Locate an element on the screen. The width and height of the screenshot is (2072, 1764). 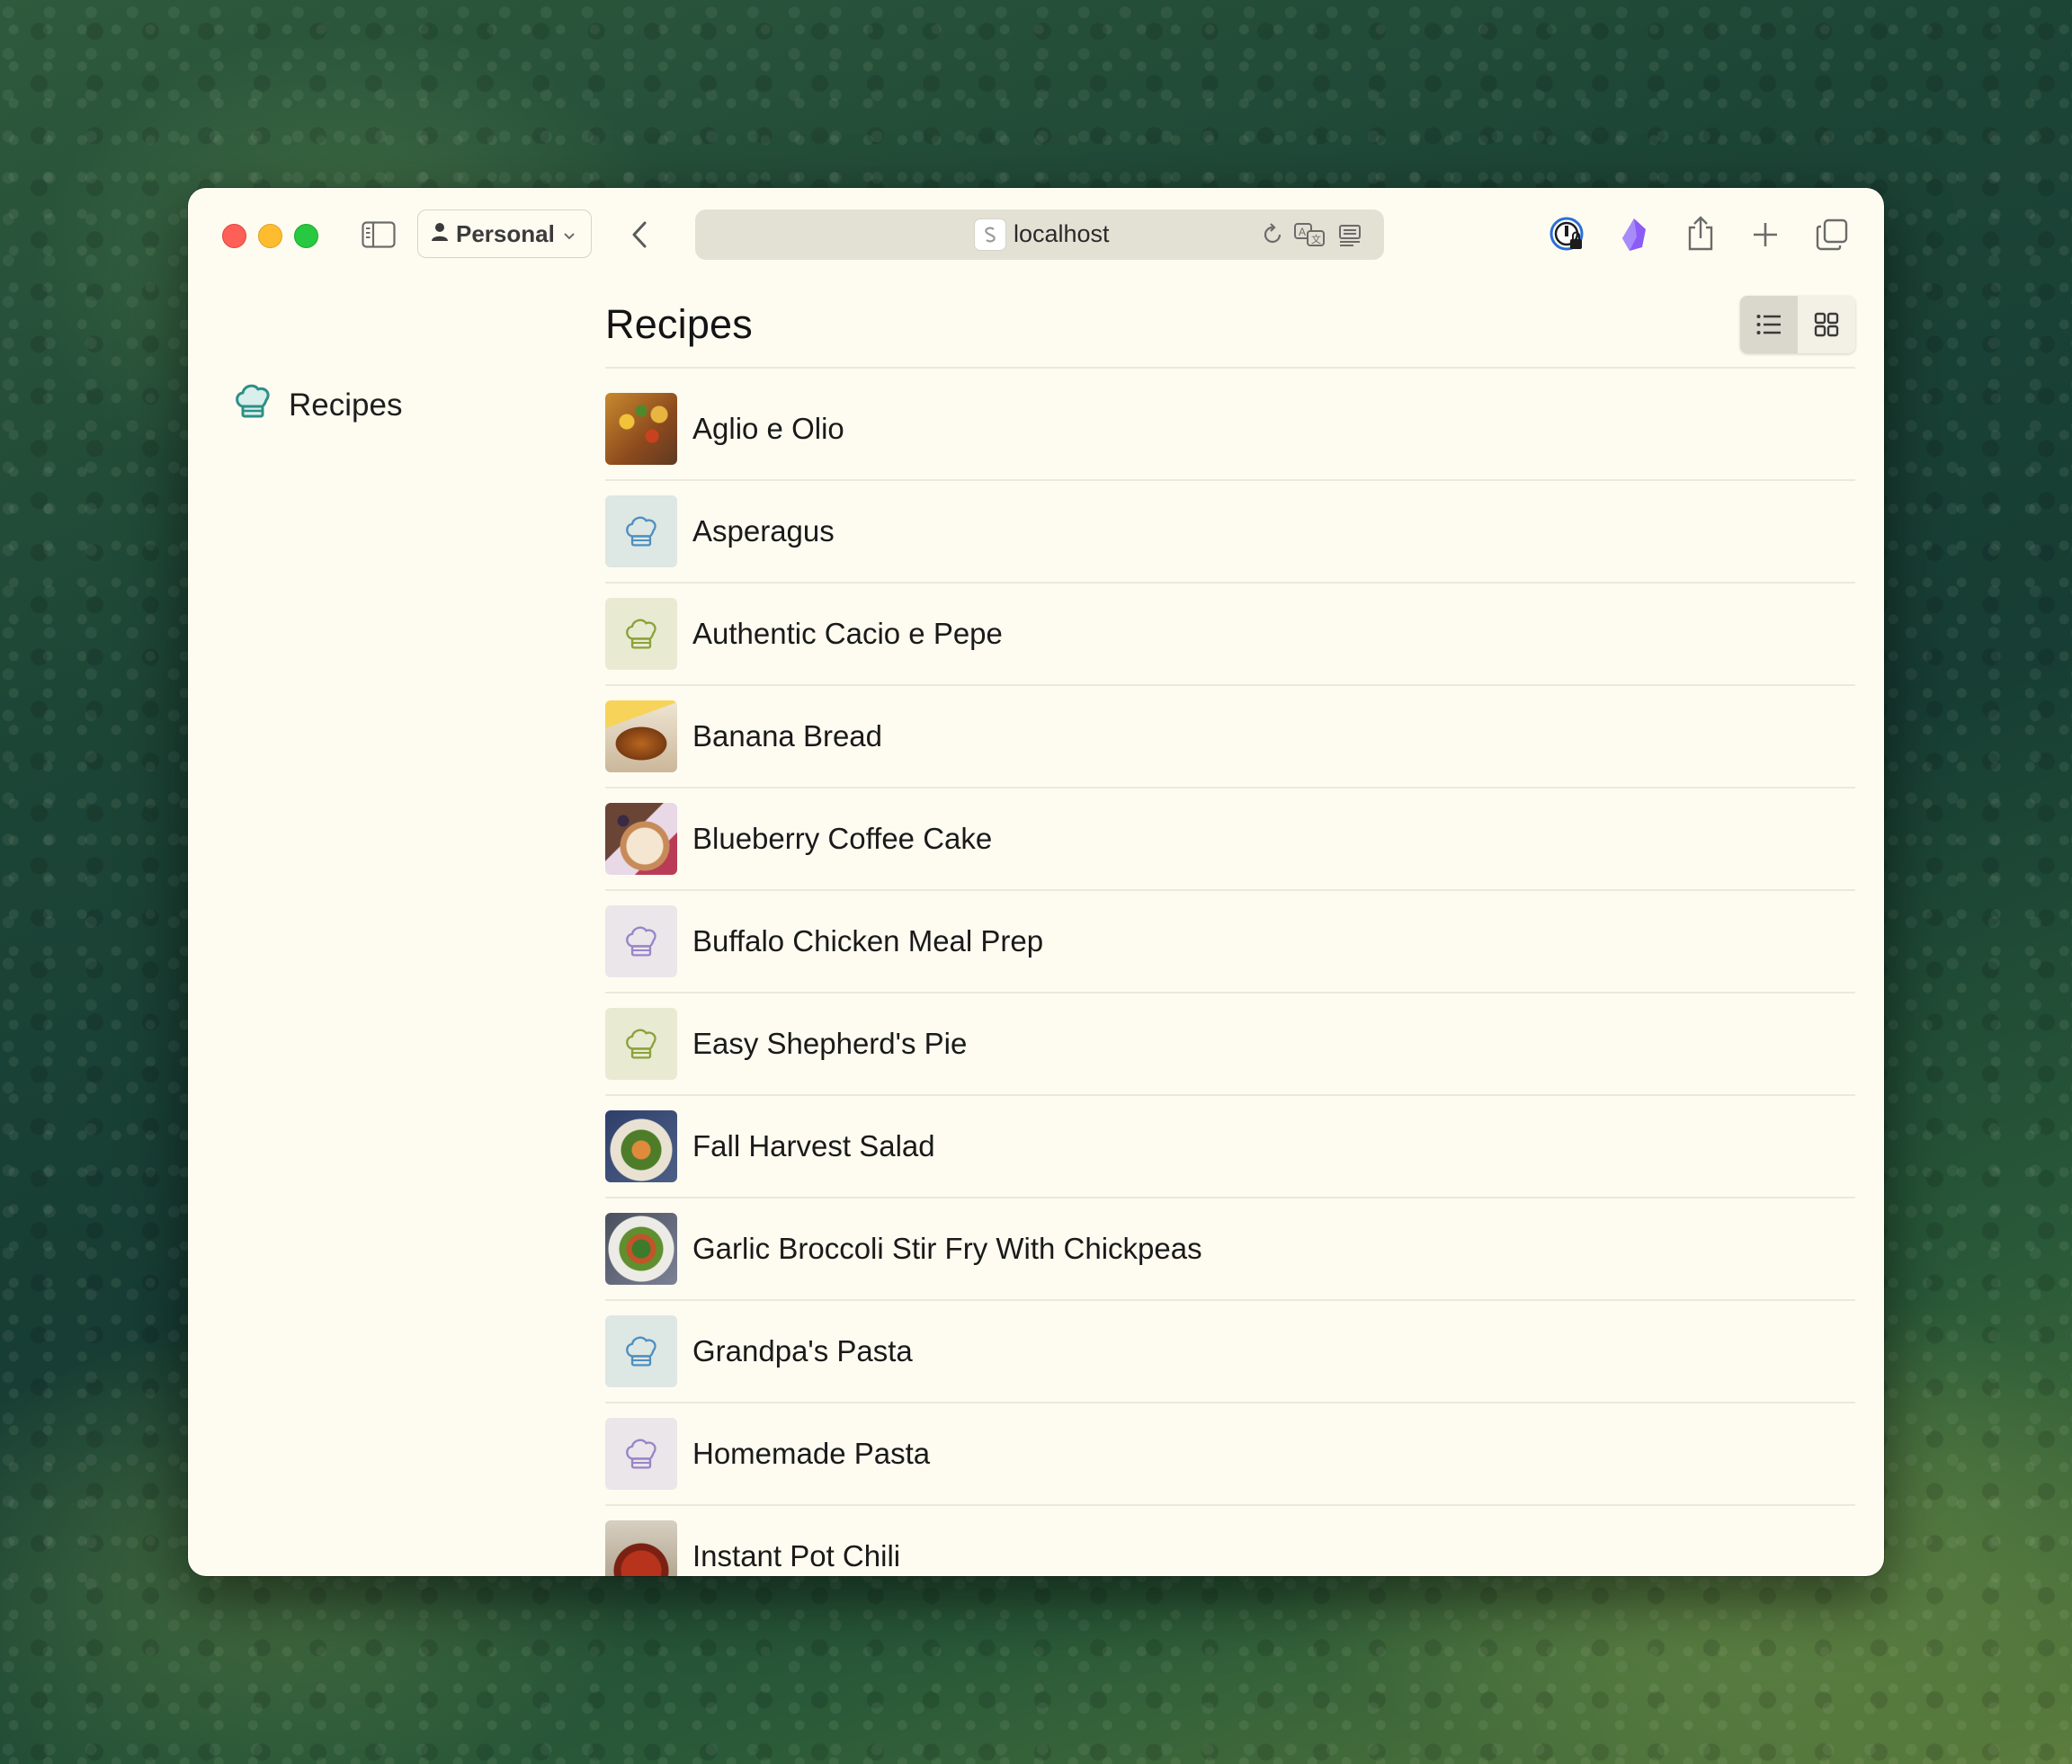
recipe-name: Aglio e Olio is located at coordinates (768, 428).